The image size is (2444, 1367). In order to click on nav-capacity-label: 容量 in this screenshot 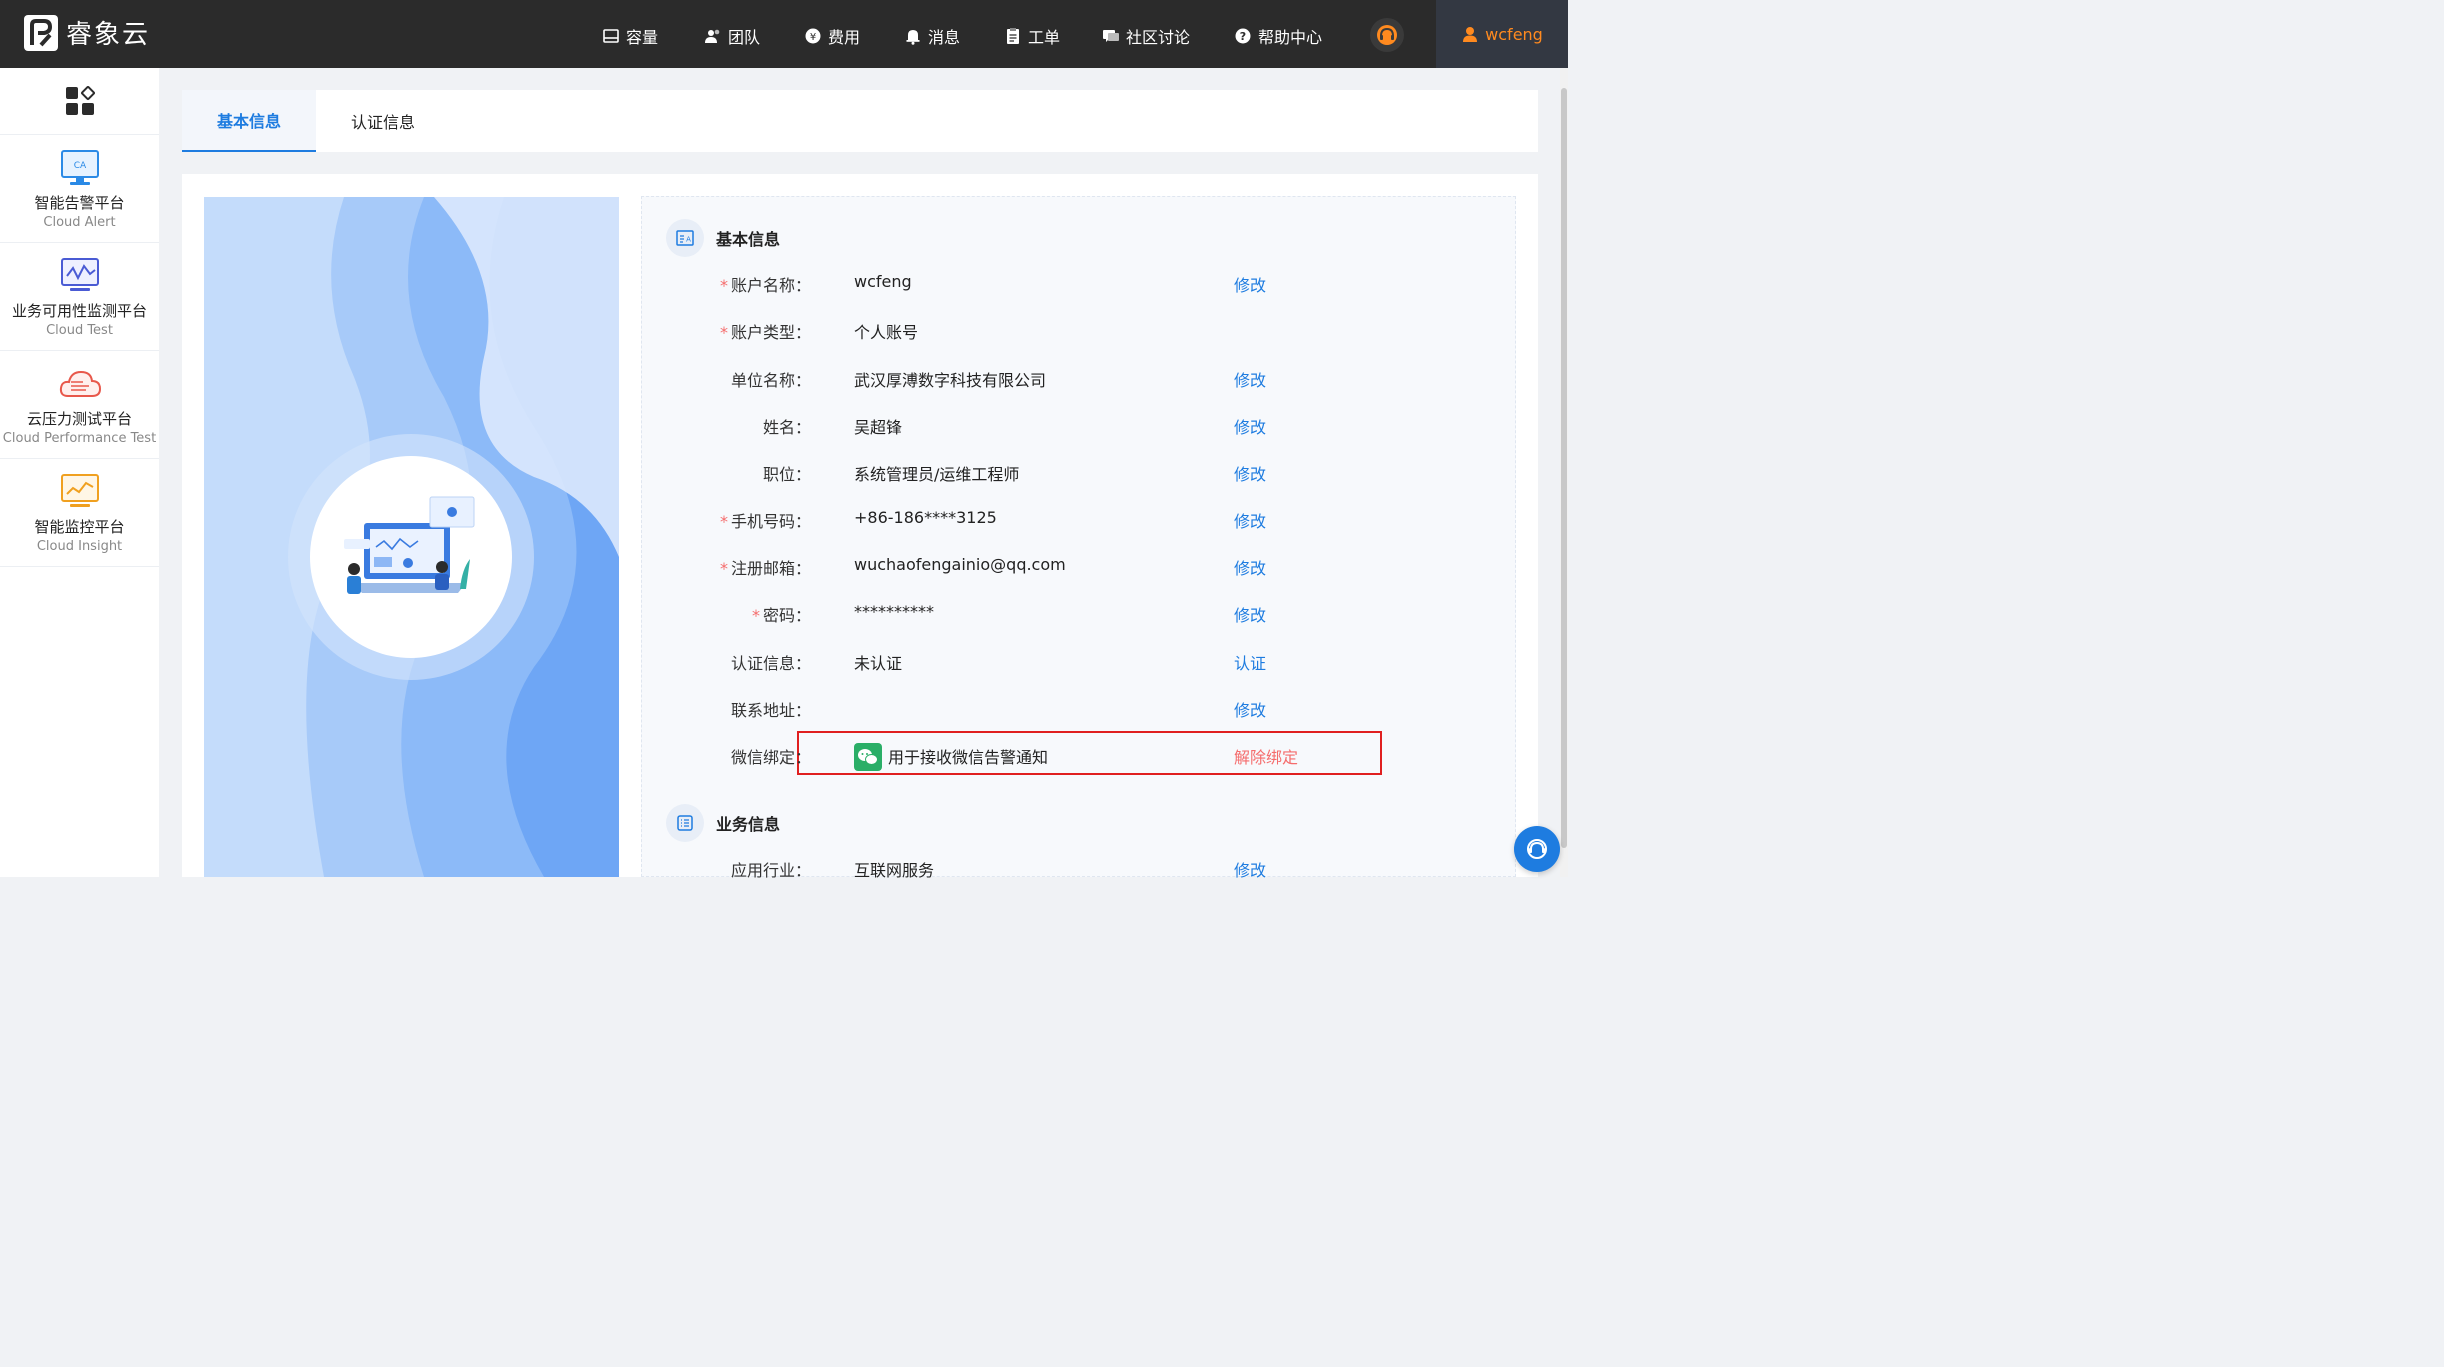, I will do `click(642, 37)`.